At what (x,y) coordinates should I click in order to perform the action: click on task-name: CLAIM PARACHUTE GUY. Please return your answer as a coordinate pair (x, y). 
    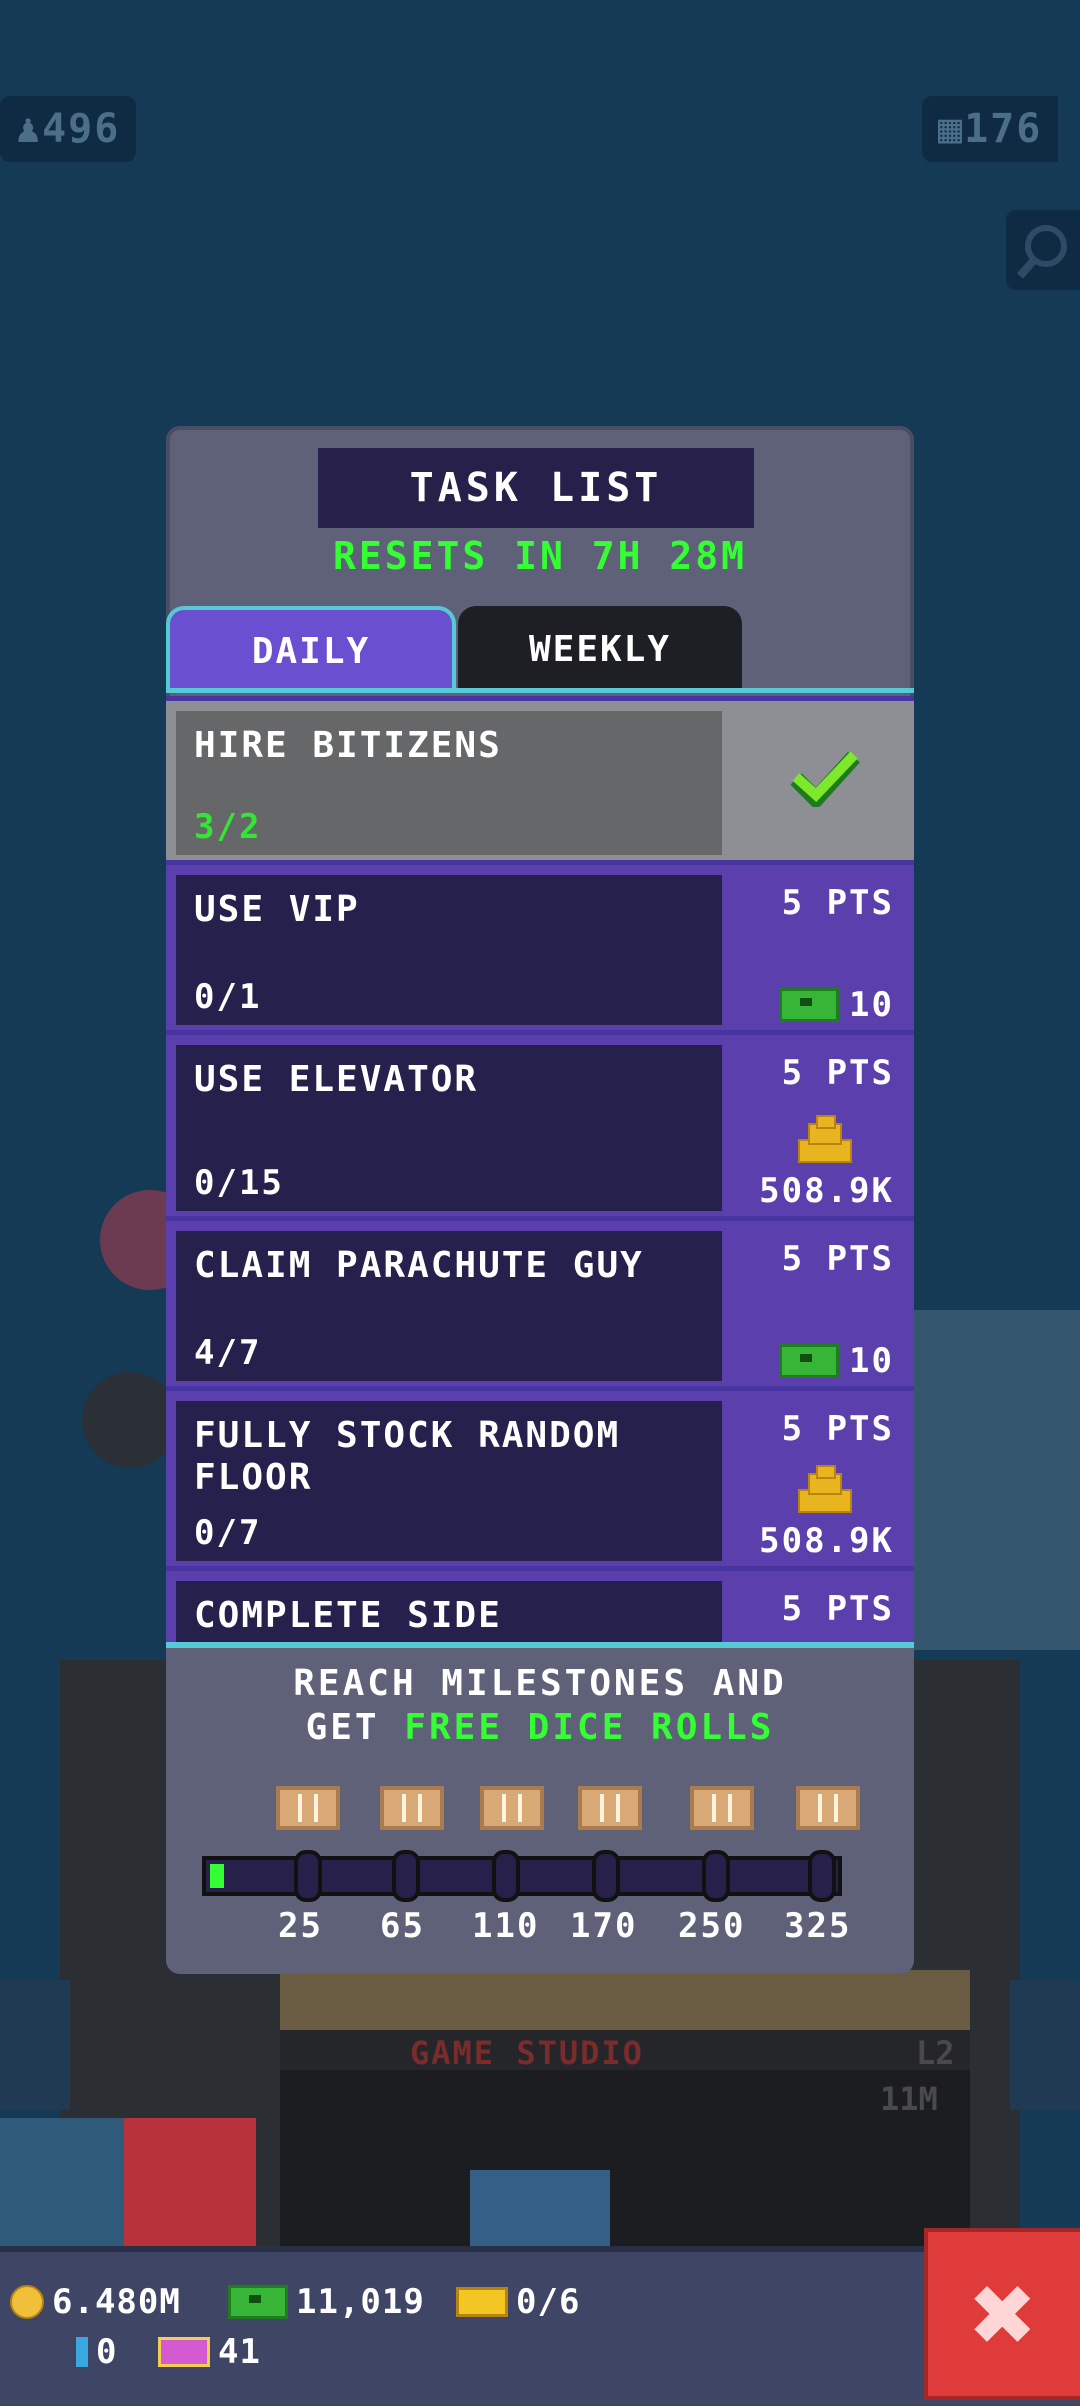
    Looking at the image, I should click on (419, 1265).